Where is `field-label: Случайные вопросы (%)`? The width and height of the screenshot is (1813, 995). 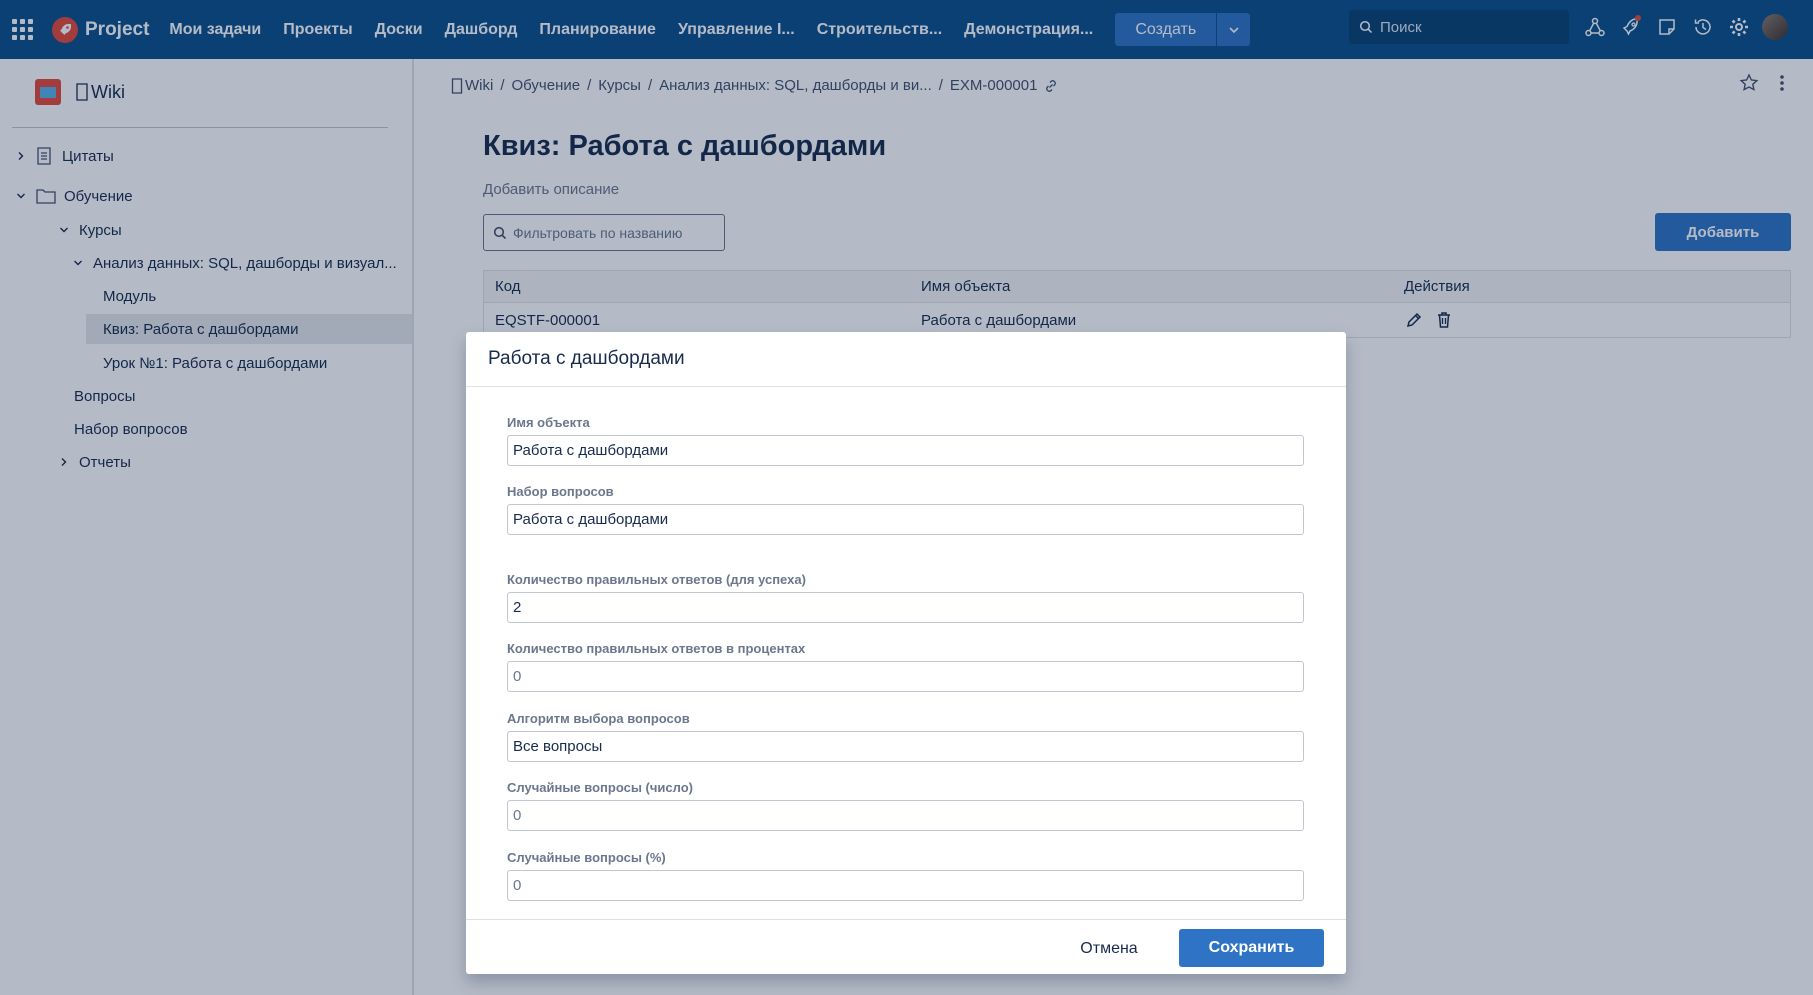 field-label: Случайные вопросы (%) is located at coordinates (586, 857).